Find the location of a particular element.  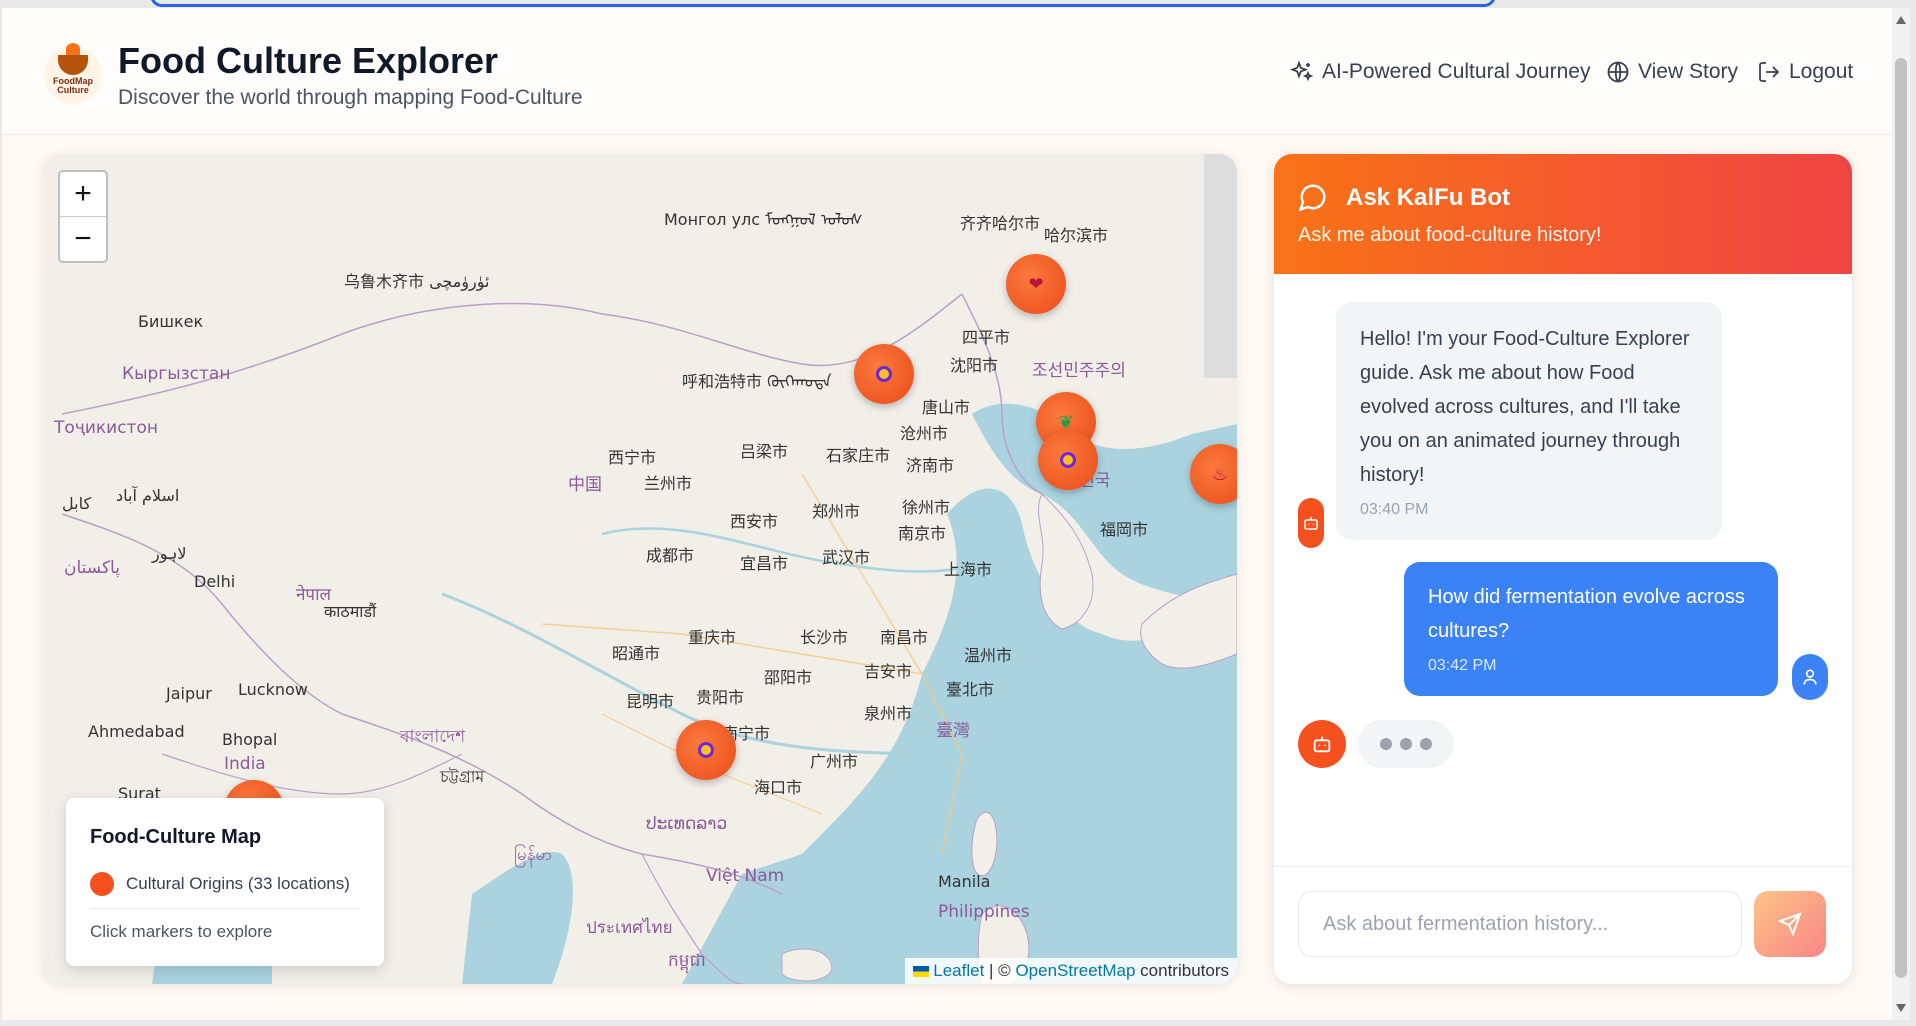

label-bangladesh: বাংলাদেশ is located at coordinates (433, 737).